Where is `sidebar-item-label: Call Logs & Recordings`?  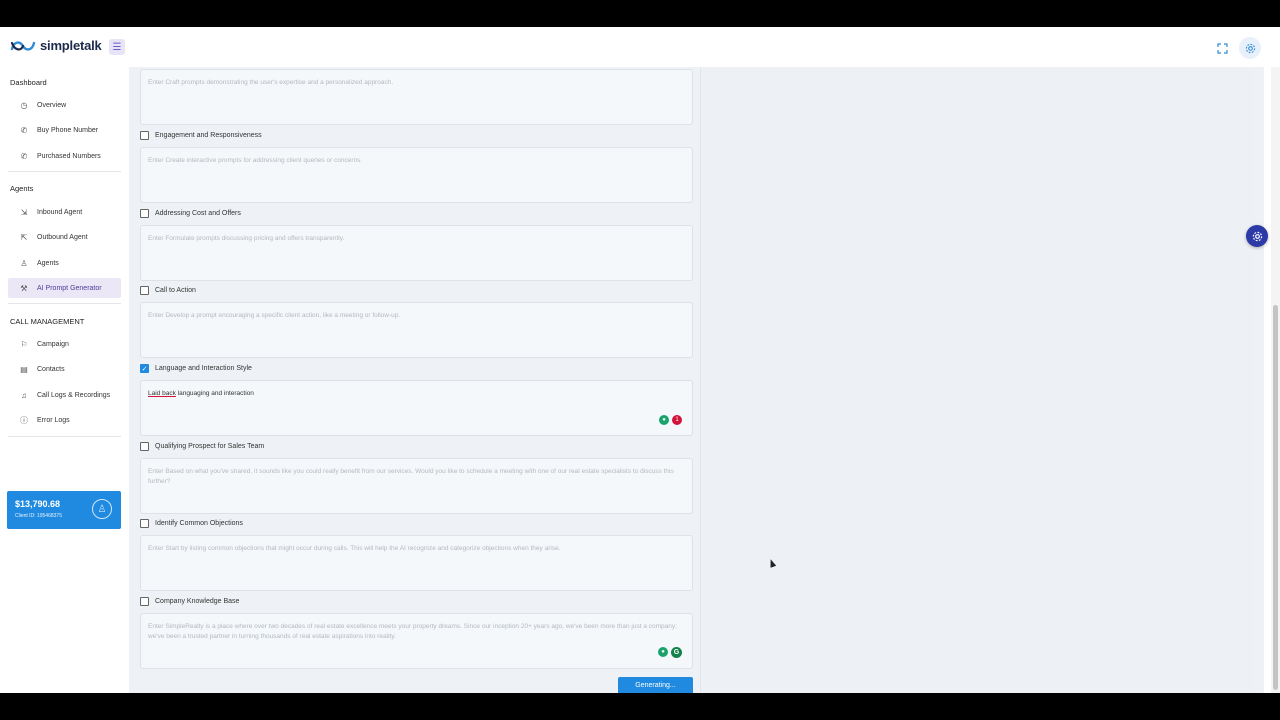
sidebar-item-label: Call Logs & Recordings is located at coordinates (74, 395).